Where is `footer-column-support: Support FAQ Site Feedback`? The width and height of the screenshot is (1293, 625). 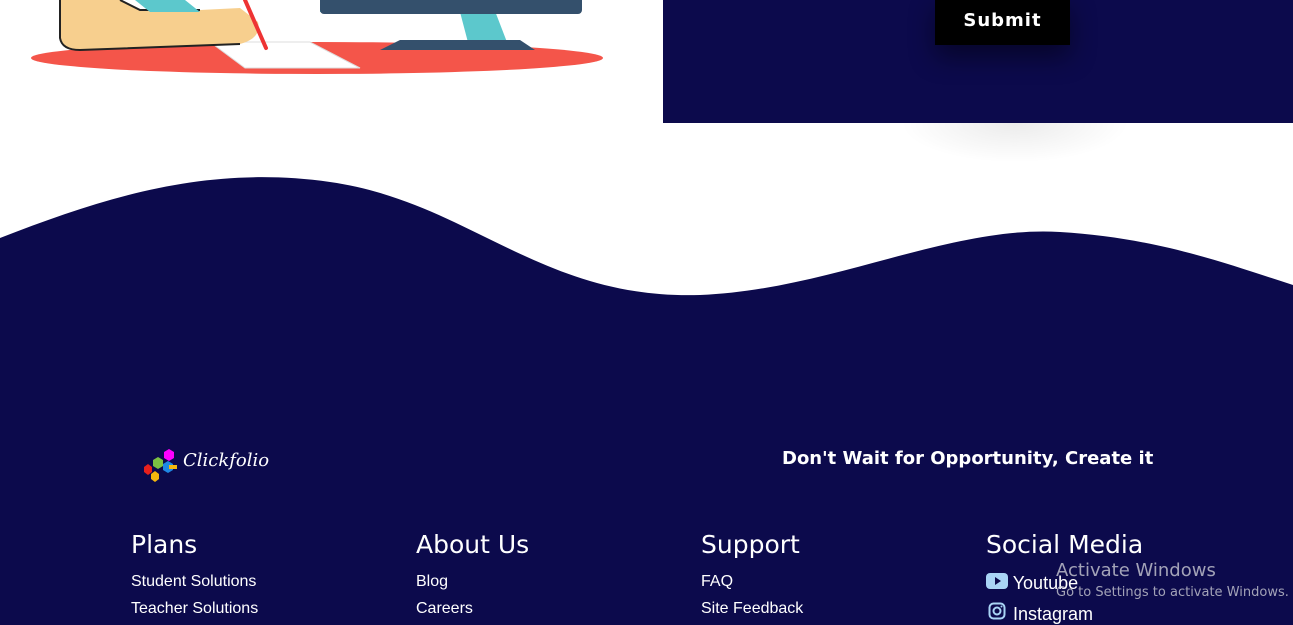 footer-column-support: Support FAQ Site Feedback is located at coordinates (752, 577).